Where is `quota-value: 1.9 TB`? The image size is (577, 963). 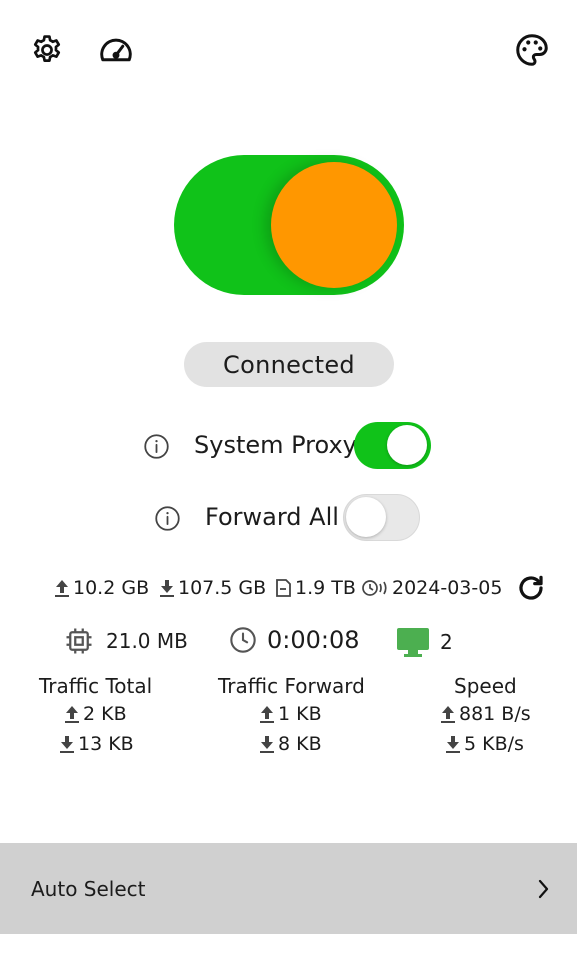 quota-value: 1.9 TB is located at coordinates (325, 588).